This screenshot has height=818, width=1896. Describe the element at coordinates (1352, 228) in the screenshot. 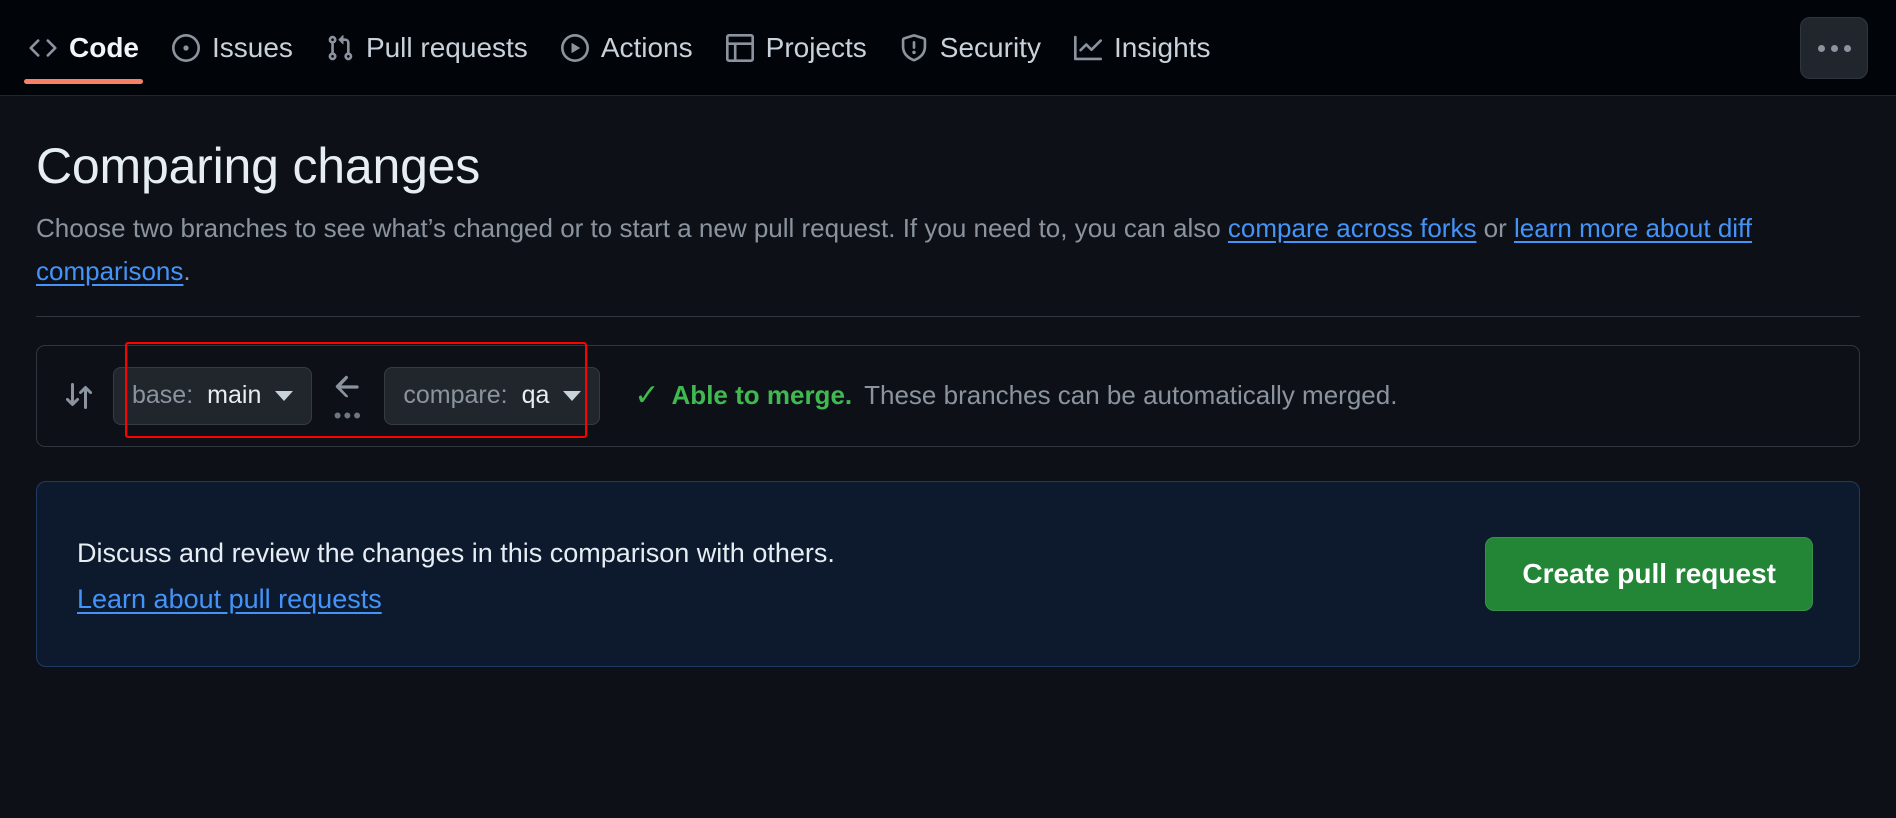

I see `compare-across-forks-link: compare across forks` at that location.